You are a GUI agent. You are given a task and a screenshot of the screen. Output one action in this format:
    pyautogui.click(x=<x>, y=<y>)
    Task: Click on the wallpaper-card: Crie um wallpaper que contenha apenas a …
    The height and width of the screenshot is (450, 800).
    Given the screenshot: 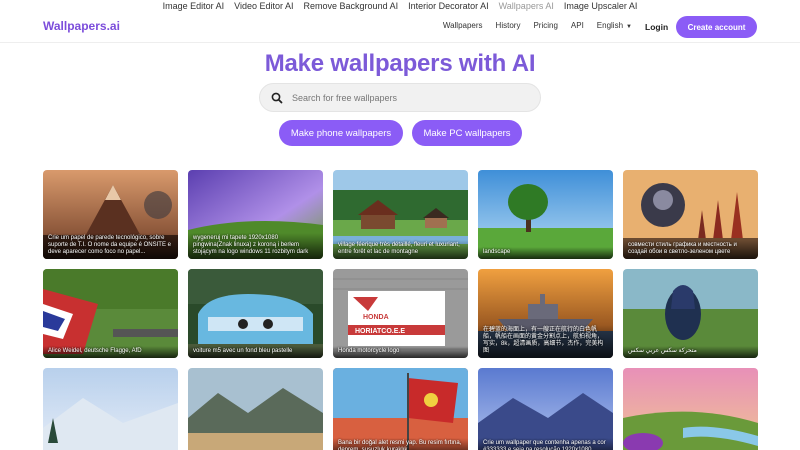 What is the action you would take?
    pyautogui.click(x=545, y=409)
    